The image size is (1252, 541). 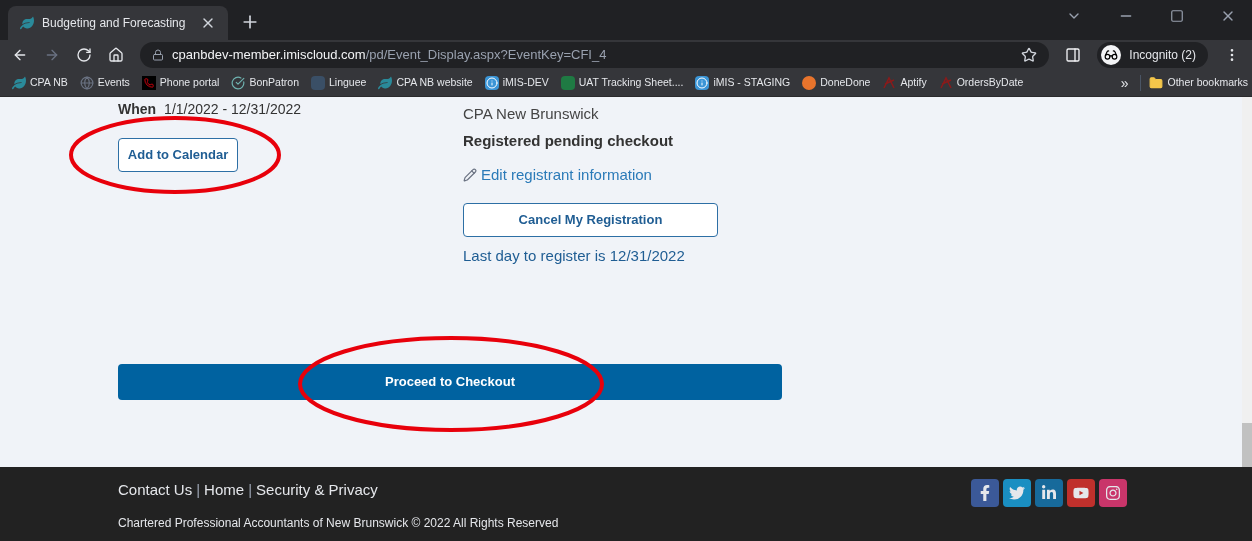 I want to click on youtube-icon, so click(x=1081, y=493).